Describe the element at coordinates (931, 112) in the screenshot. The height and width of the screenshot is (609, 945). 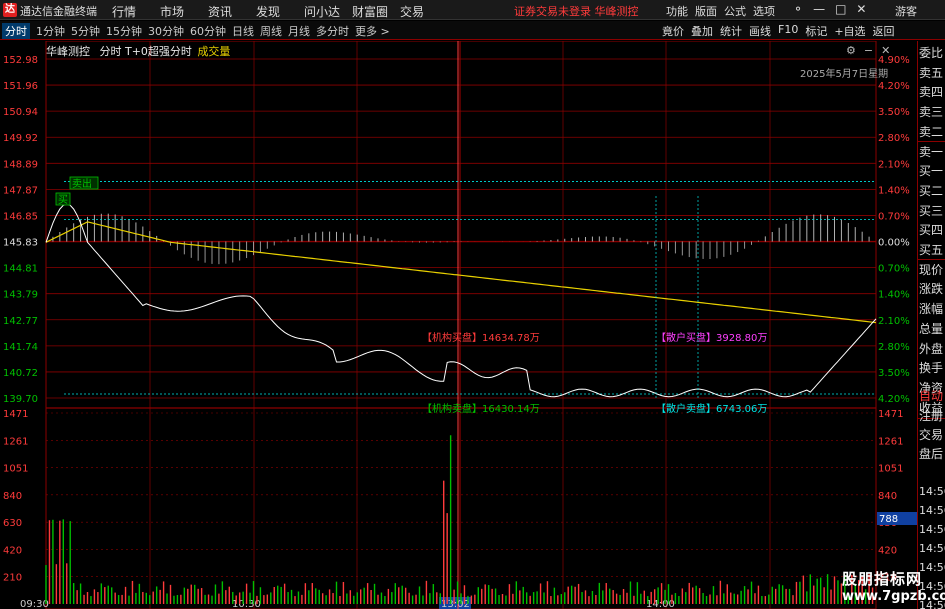
I see `quote-item-label: 卖三` at that location.